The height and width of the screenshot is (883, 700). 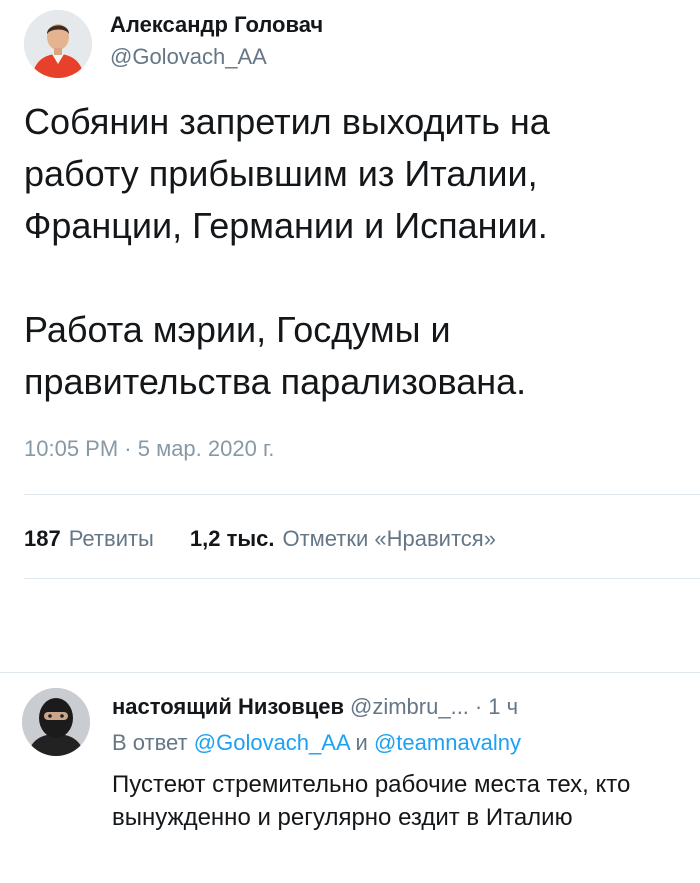 What do you see at coordinates (447, 742) in the screenshot?
I see `mention-link: @teamnavalny` at bounding box center [447, 742].